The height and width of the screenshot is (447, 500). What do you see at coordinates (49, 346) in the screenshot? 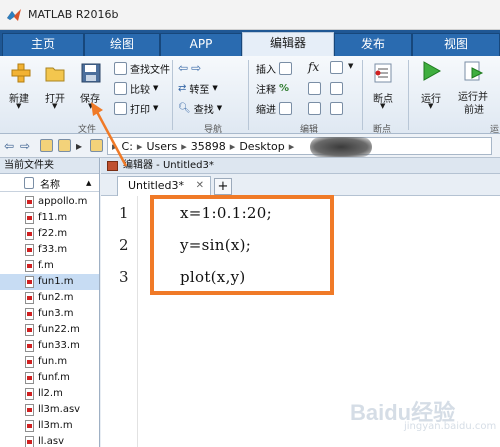
I see `file-list-item: fun33.m` at bounding box center [49, 346].